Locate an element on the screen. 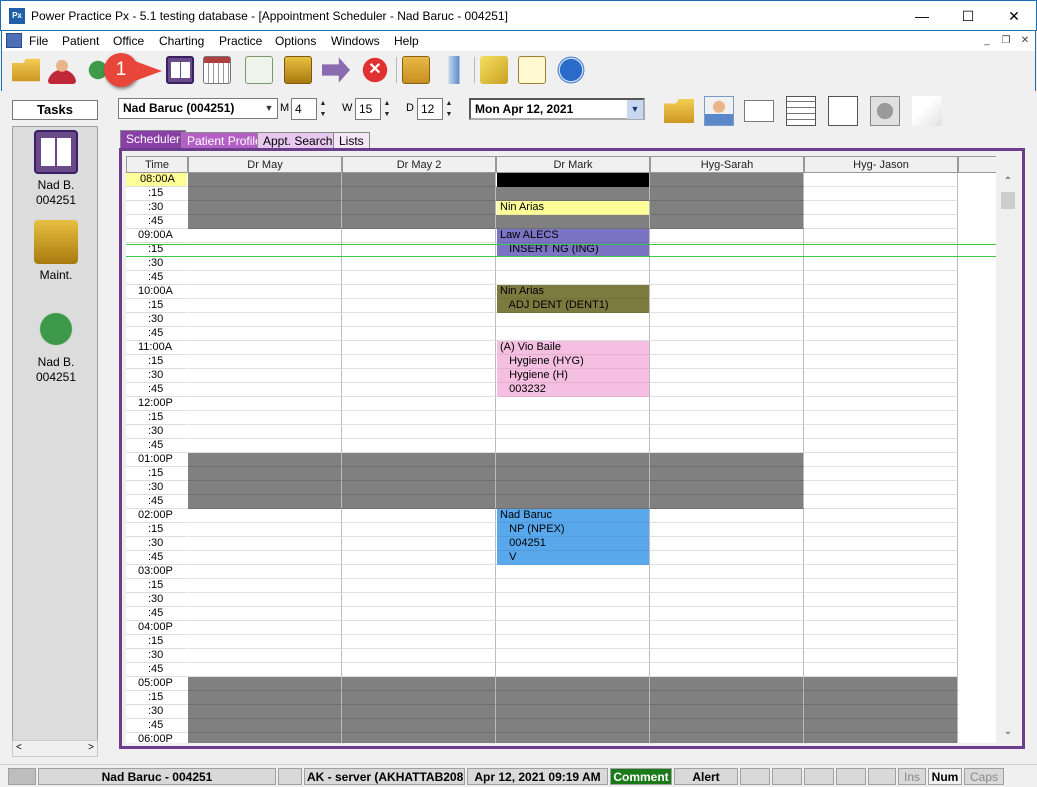 Image resolution: width=1037 pixels, height=787 pixels. tasks-hscrollbar: < > is located at coordinates (55, 748).